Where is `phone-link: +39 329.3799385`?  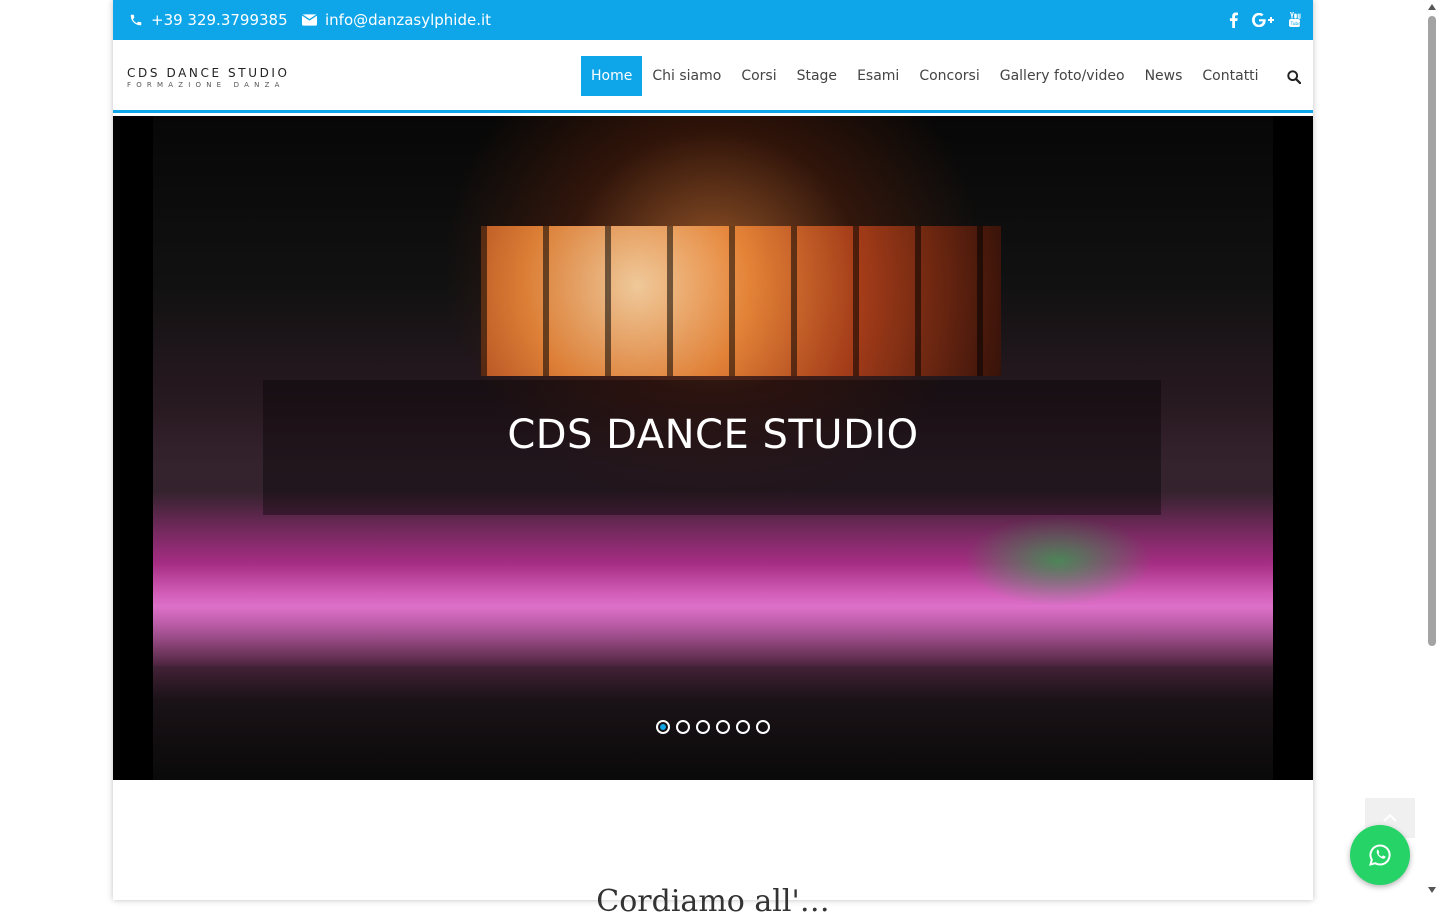 phone-link: +39 329.3799385 is located at coordinates (208, 20).